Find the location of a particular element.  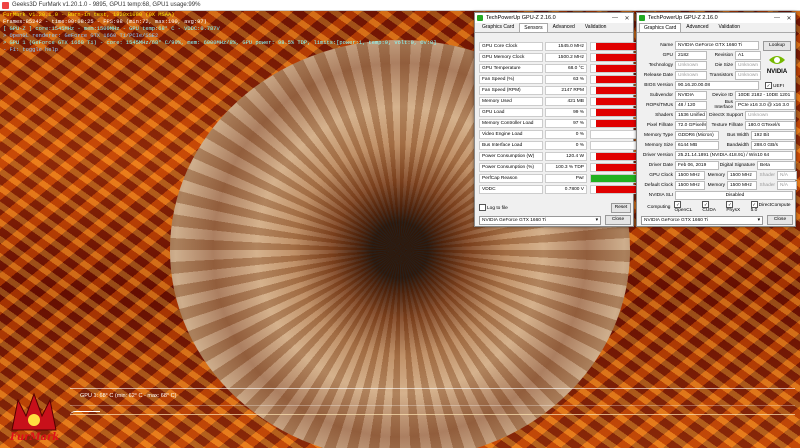

sensor-row: Memory Controller Load 97 % is located at coordinates (559, 123).